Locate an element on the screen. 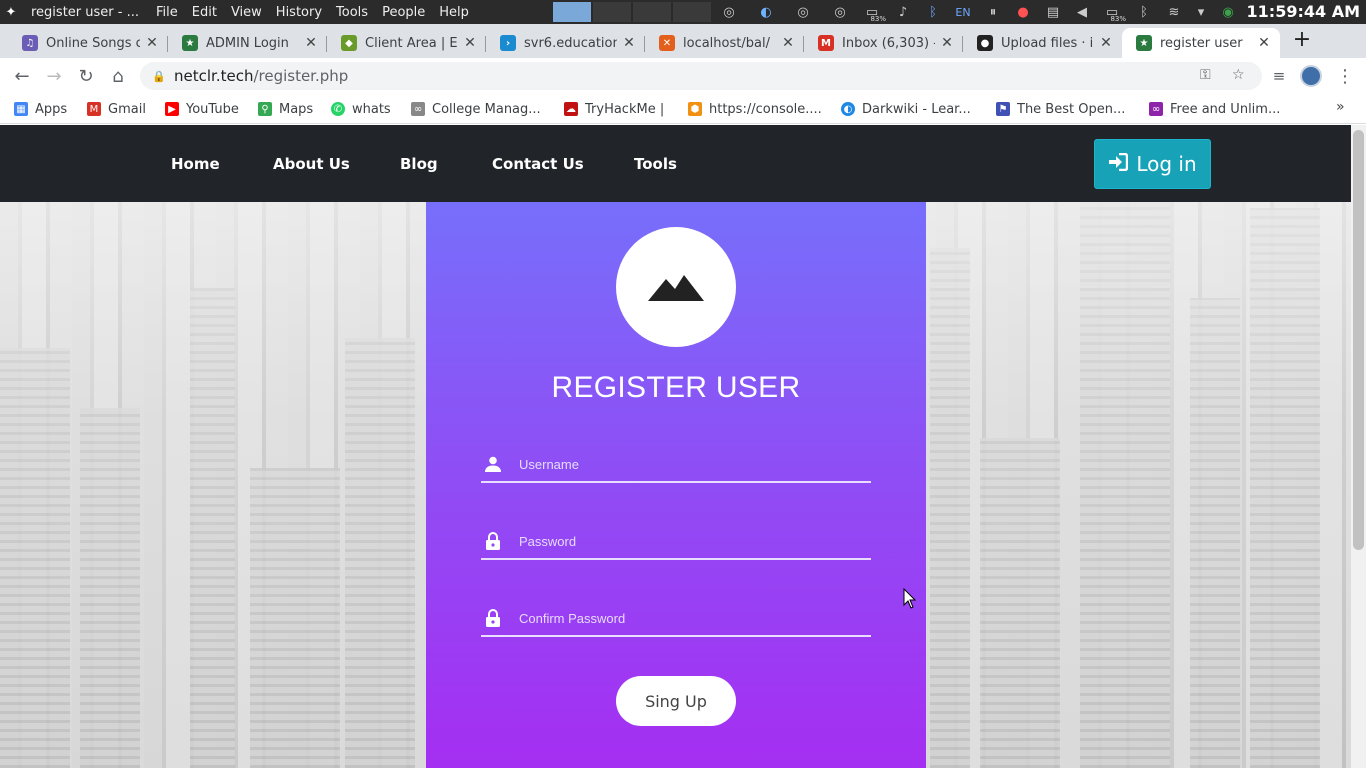  menu-edit: Edit is located at coordinates (204, 12).